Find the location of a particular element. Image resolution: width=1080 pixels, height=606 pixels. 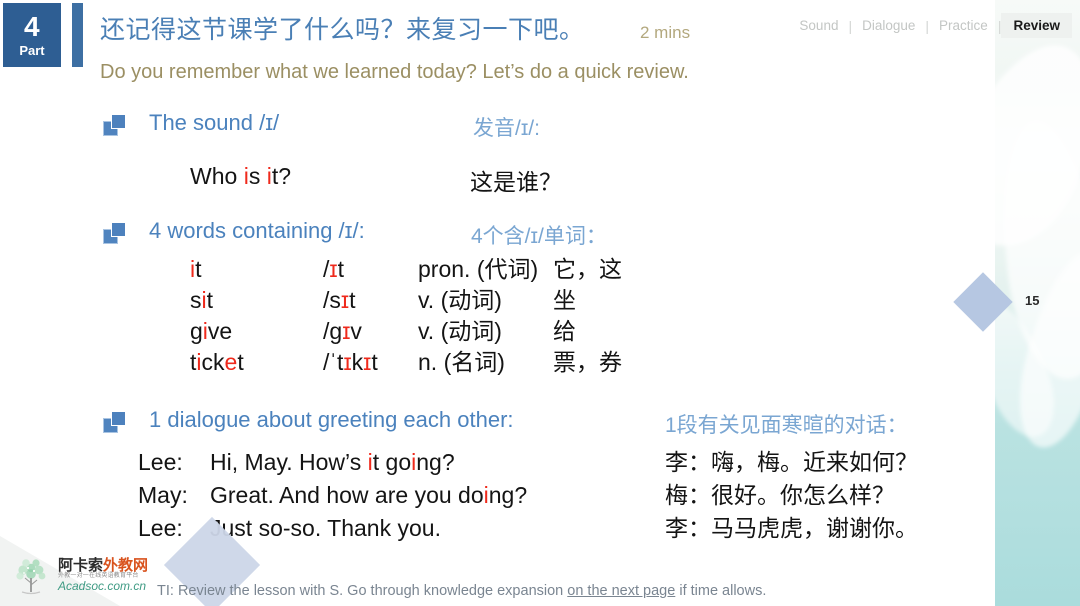

word-cell: give is located at coordinates (256, 332).